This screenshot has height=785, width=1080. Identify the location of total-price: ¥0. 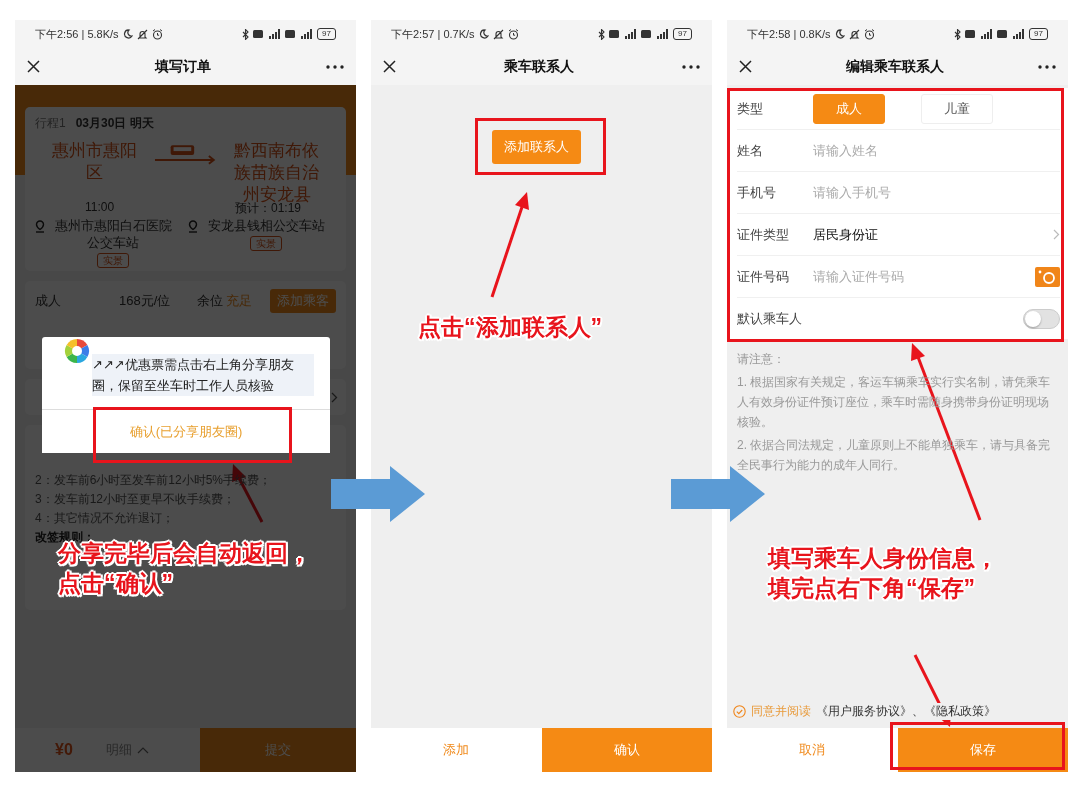
(64, 750).